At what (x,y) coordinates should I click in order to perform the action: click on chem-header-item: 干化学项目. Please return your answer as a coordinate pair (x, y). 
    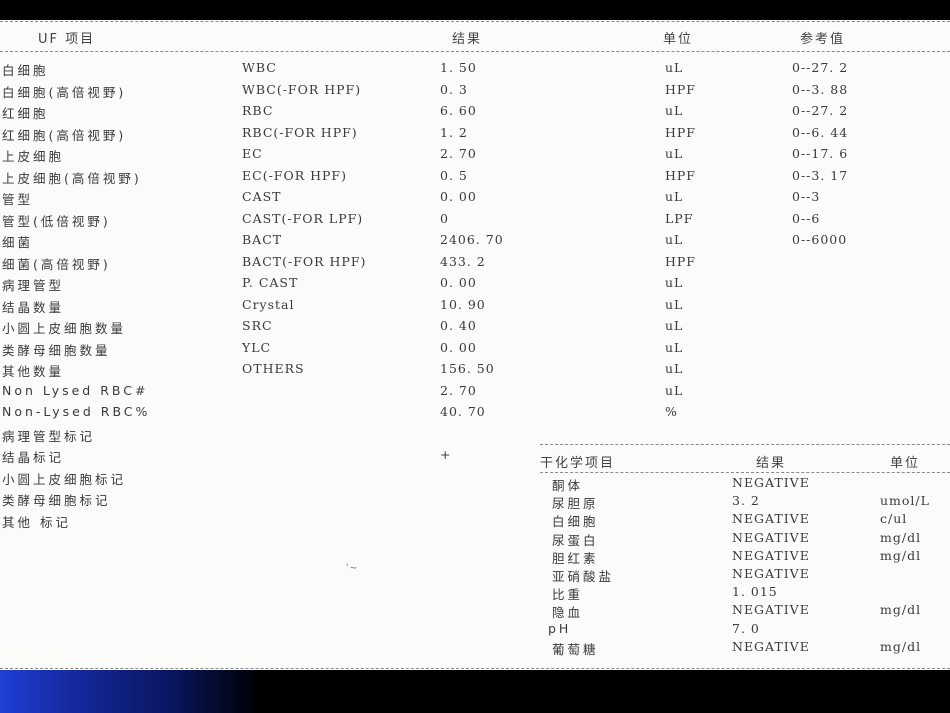
    Looking at the image, I should click on (578, 463).